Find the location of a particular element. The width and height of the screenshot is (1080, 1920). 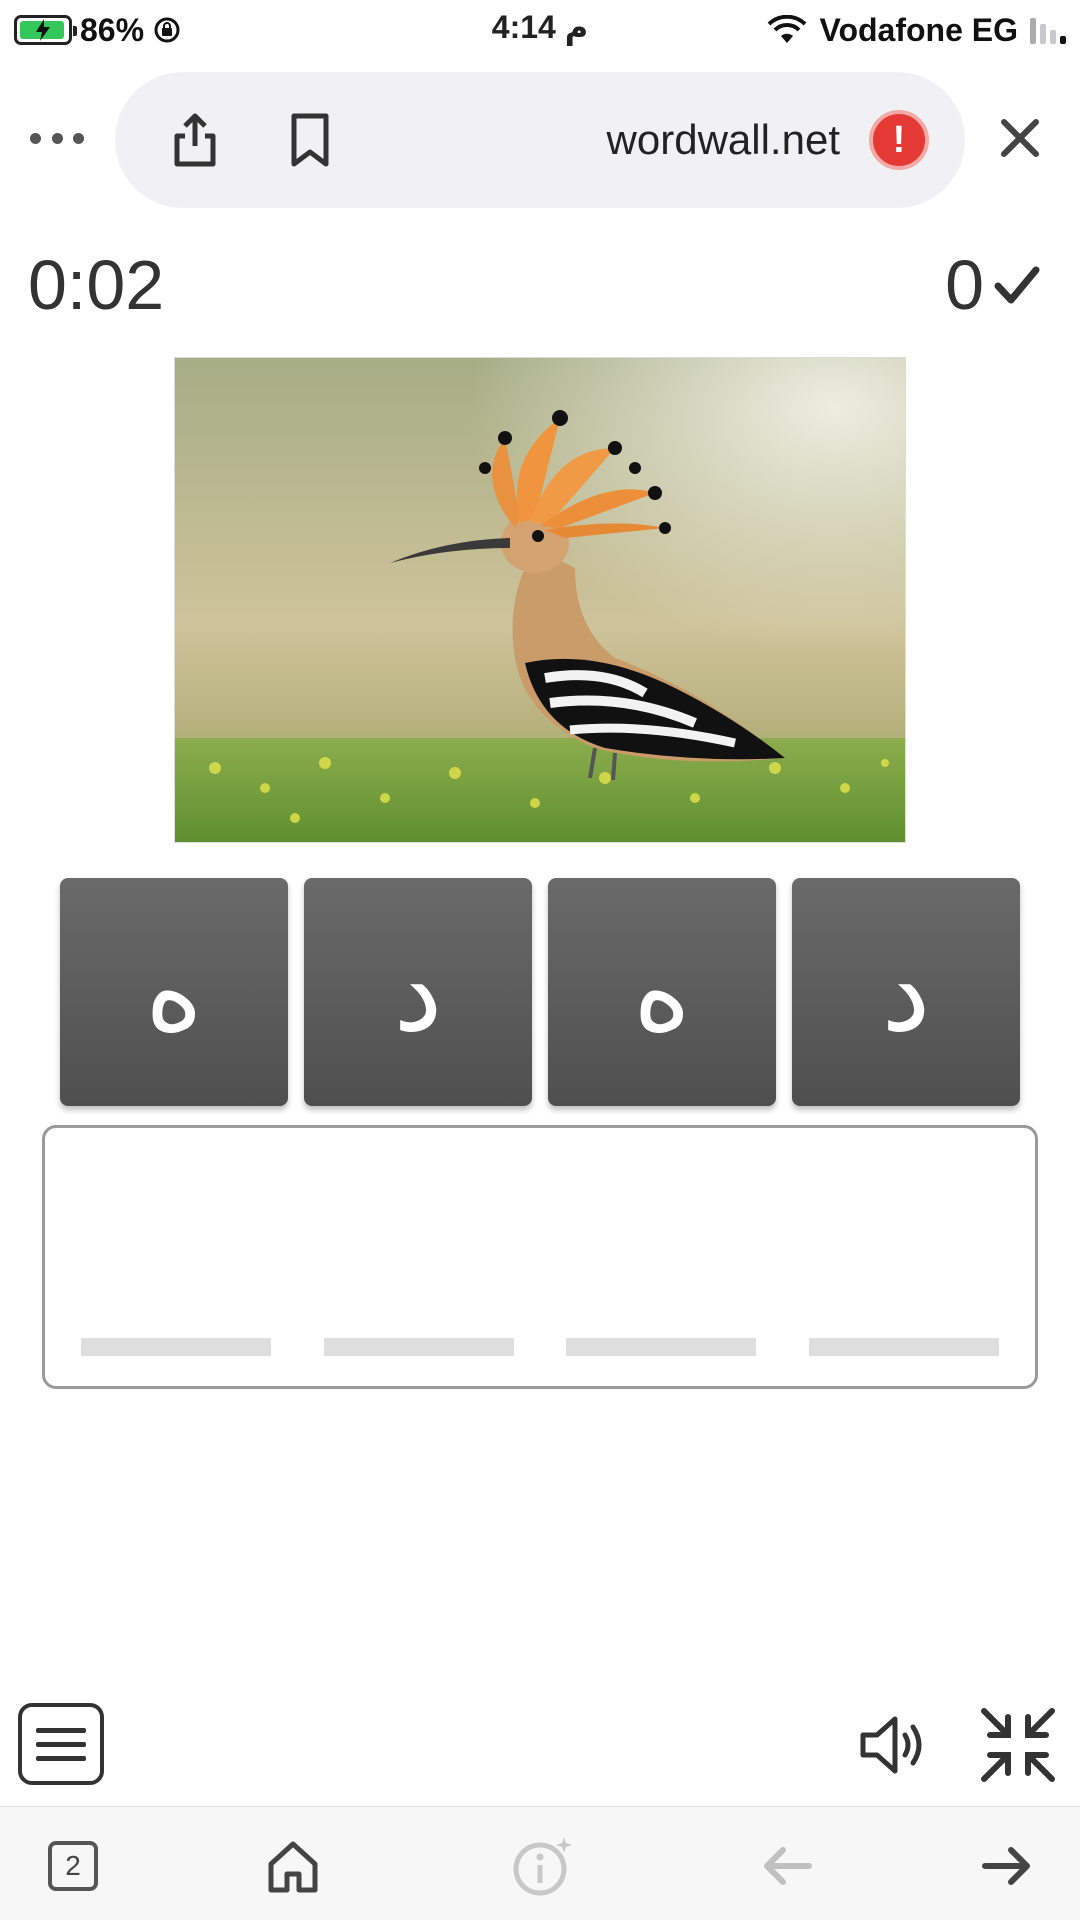

browser-address-bar: wordwall.net ! is located at coordinates (540, 140).